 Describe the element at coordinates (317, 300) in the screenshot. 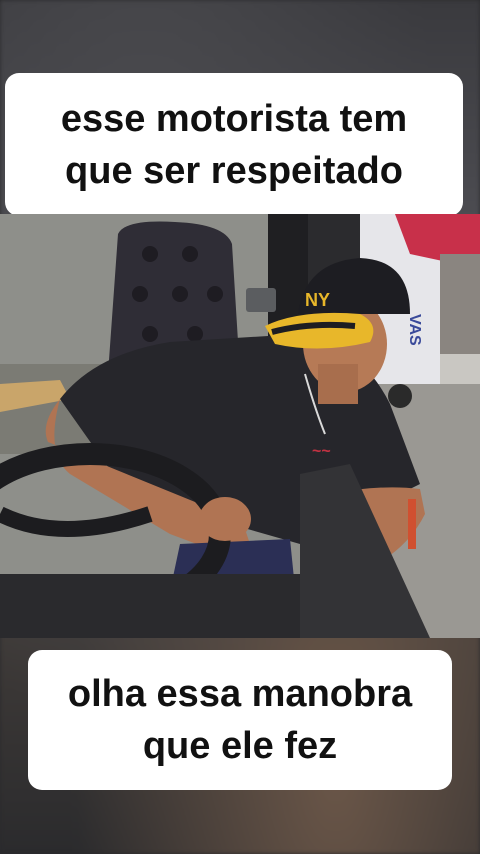

I see `cap-logo: NY` at that location.